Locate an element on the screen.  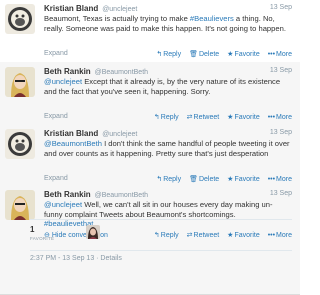
favoriter-avatar is located at coordinates (93, 232).